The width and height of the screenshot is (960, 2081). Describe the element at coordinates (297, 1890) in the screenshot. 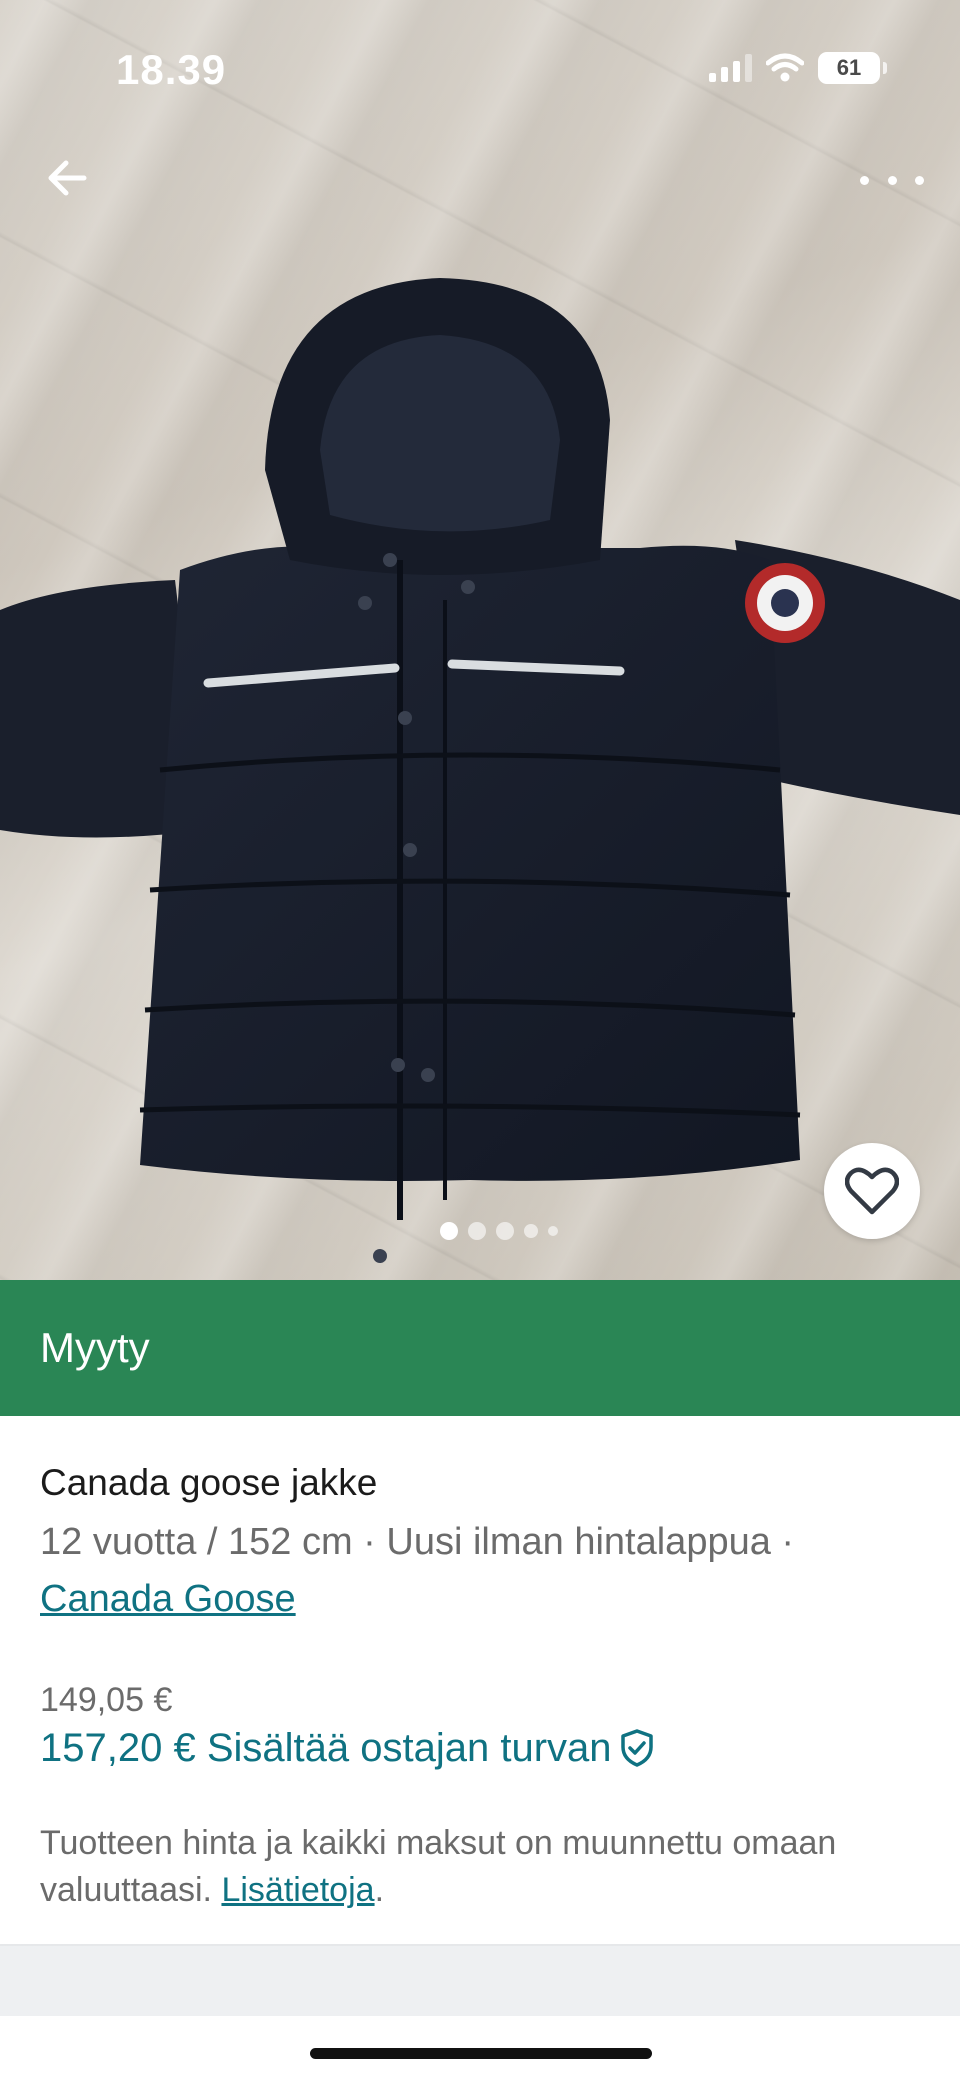

I see `more-info-link: Lisätietoja` at that location.